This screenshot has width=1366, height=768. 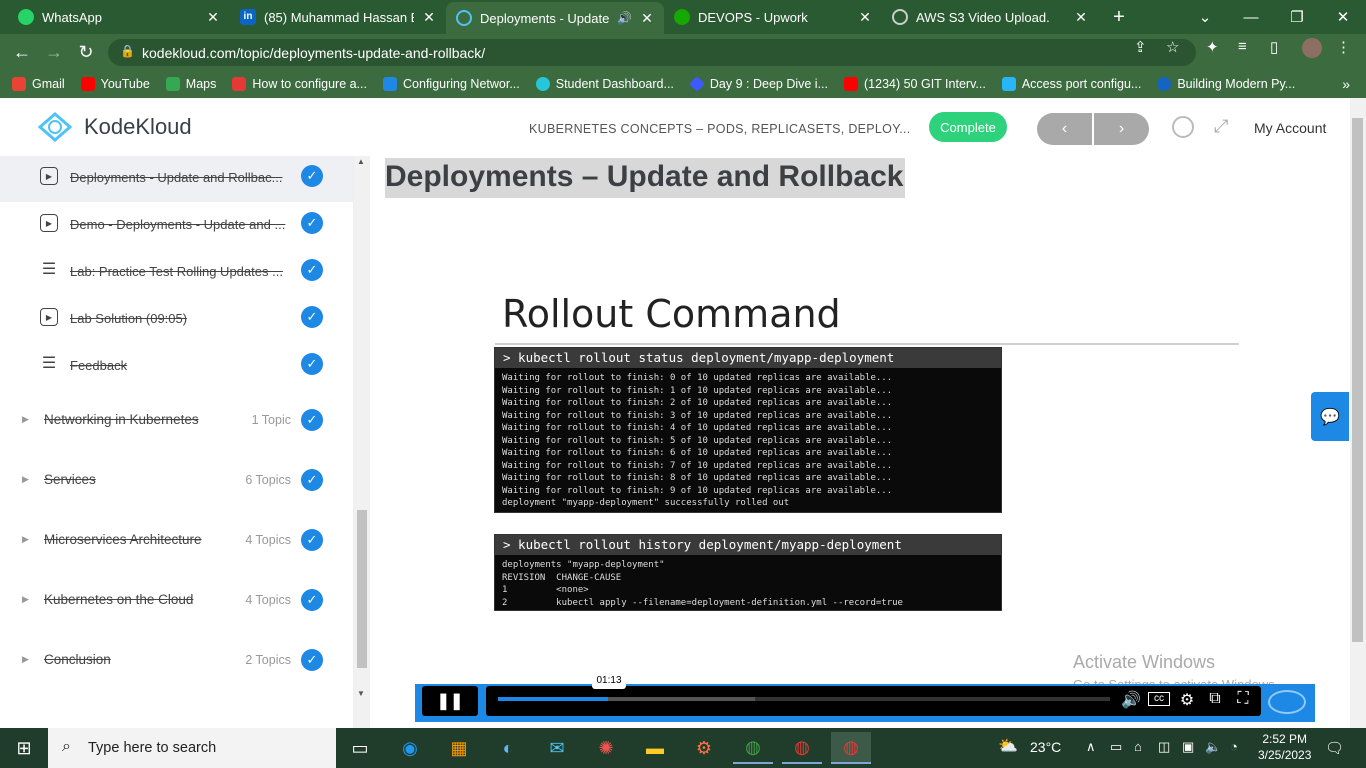 What do you see at coordinates (1138, 746) in the screenshot?
I see `network-icon: ⌂` at bounding box center [1138, 746].